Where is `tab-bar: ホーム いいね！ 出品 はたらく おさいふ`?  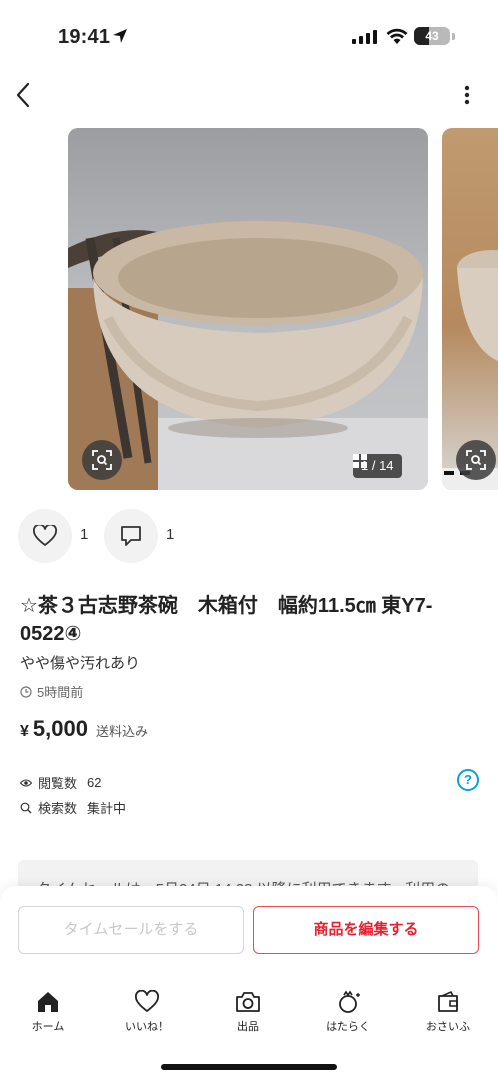
tab-bar: ホーム いいね！ 出品 はたらく おさいふ is located at coordinates (249, 1015).